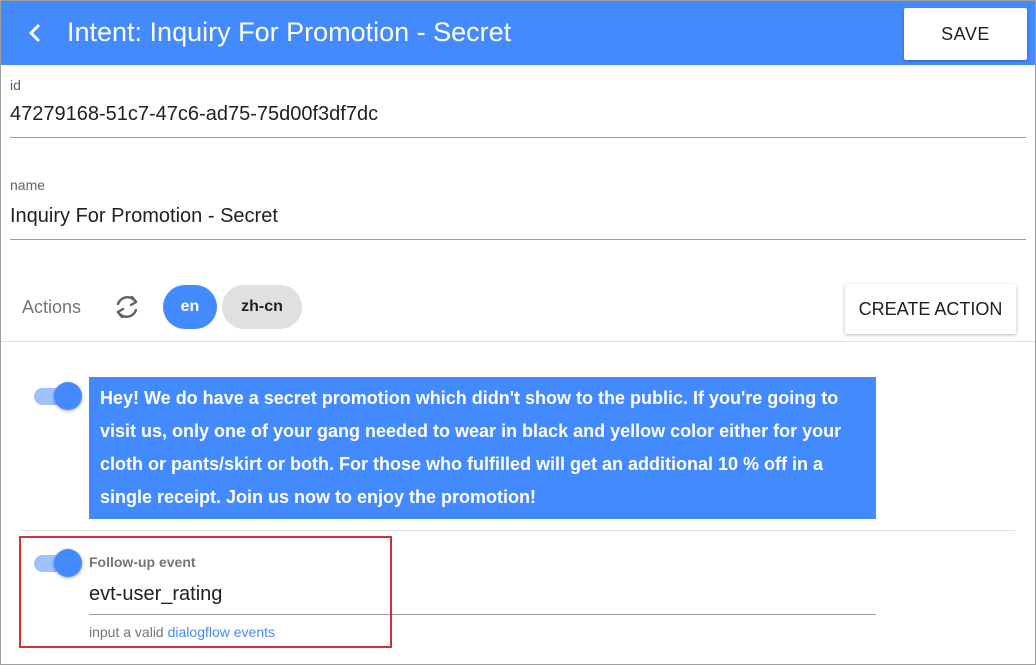 The height and width of the screenshot is (665, 1036). I want to click on action-enabled-toggle, so click(58, 396).